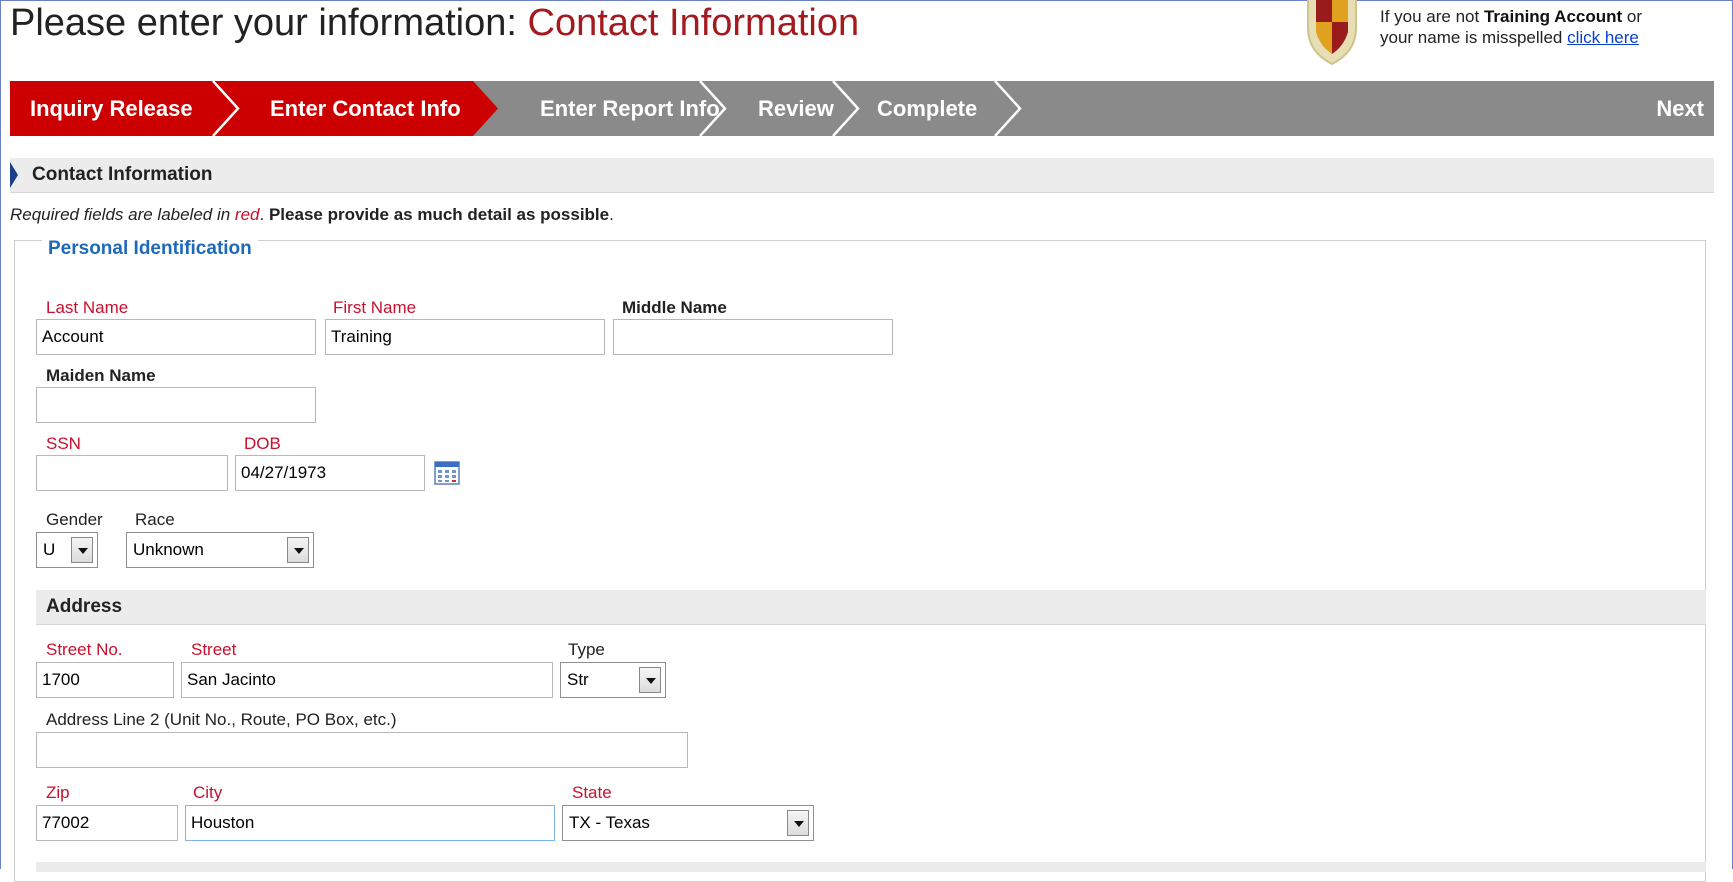 The height and width of the screenshot is (882, 1733). I want to click on gender-select: U, so click(67, 550).